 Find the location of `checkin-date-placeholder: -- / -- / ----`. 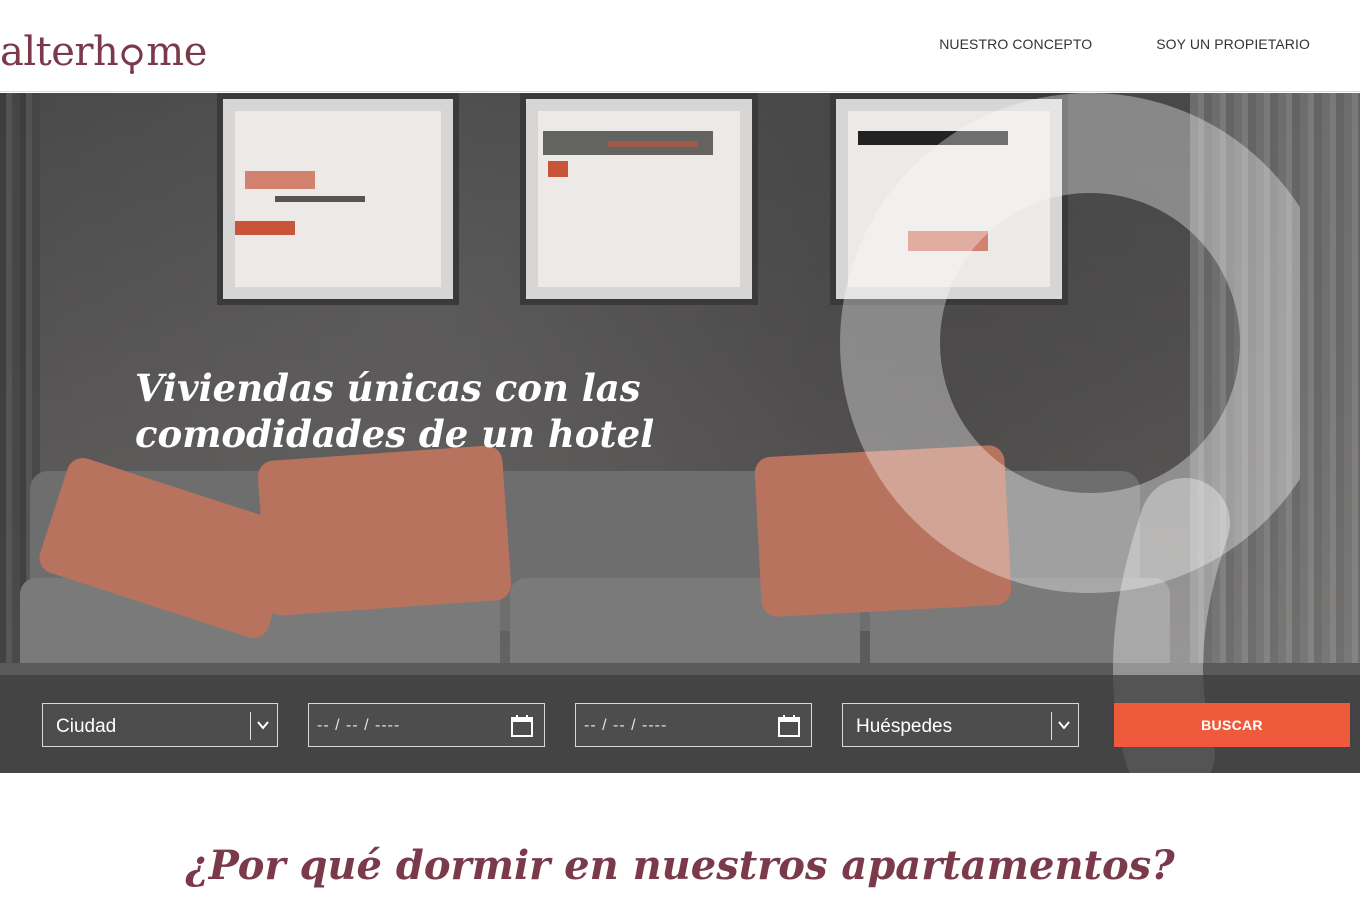

checkin-date-placeholder: -- / -- / ---- is located at coordinates (359, 725).